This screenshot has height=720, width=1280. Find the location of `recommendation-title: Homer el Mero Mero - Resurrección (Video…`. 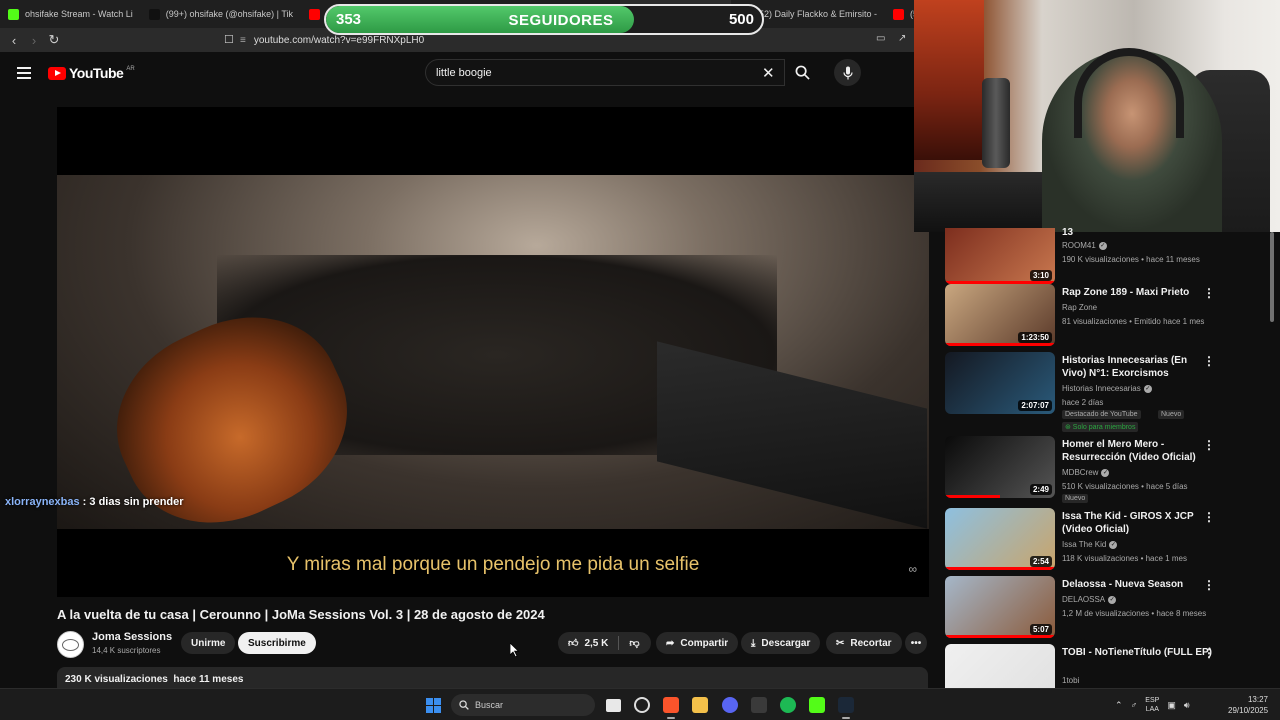

recommendation-title: Homer el Mero Mero - Resurrección (Video… is located at coordinates (1137, 451).